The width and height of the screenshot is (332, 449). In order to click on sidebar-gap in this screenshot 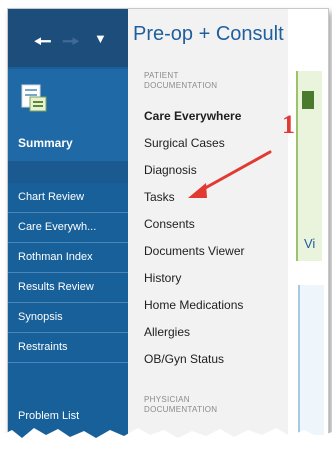, I will do `click(68, 384)`.